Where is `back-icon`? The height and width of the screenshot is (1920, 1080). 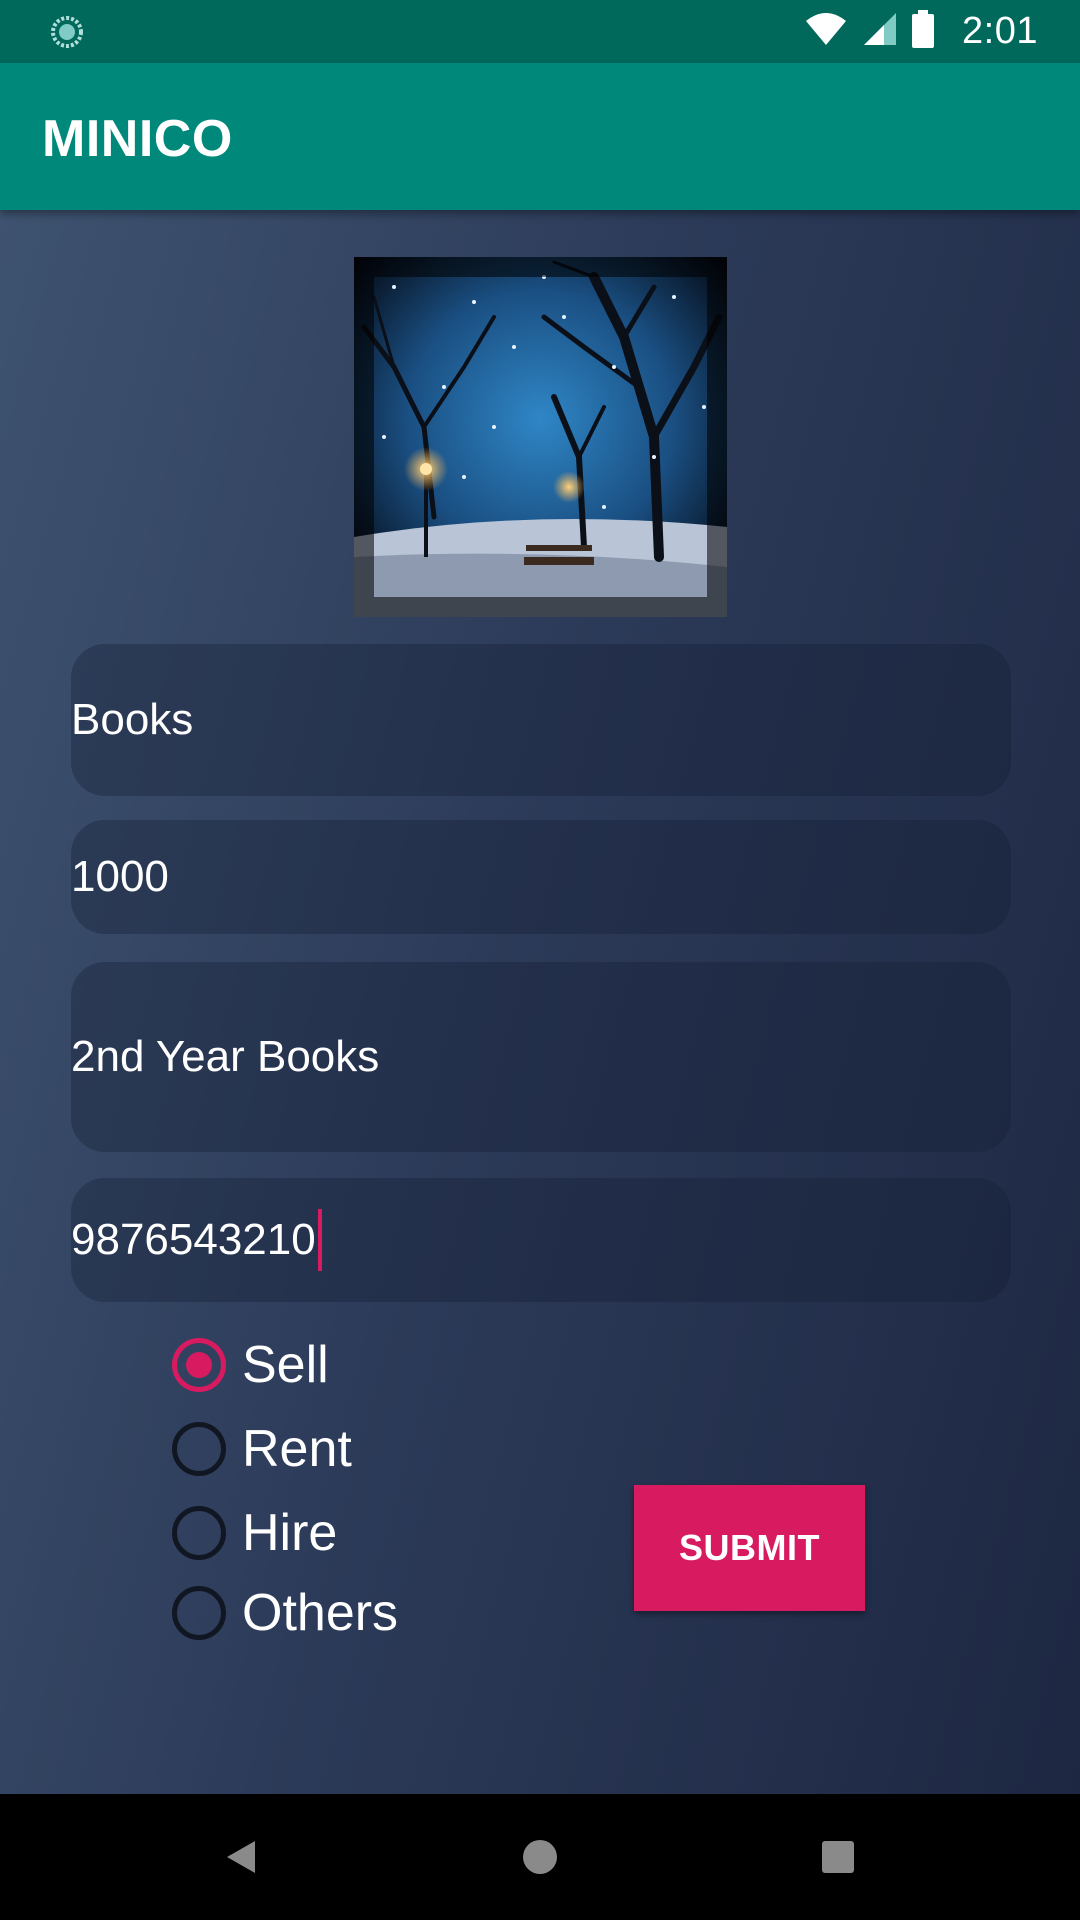 back-icon is located at coordinates (241, 1857).